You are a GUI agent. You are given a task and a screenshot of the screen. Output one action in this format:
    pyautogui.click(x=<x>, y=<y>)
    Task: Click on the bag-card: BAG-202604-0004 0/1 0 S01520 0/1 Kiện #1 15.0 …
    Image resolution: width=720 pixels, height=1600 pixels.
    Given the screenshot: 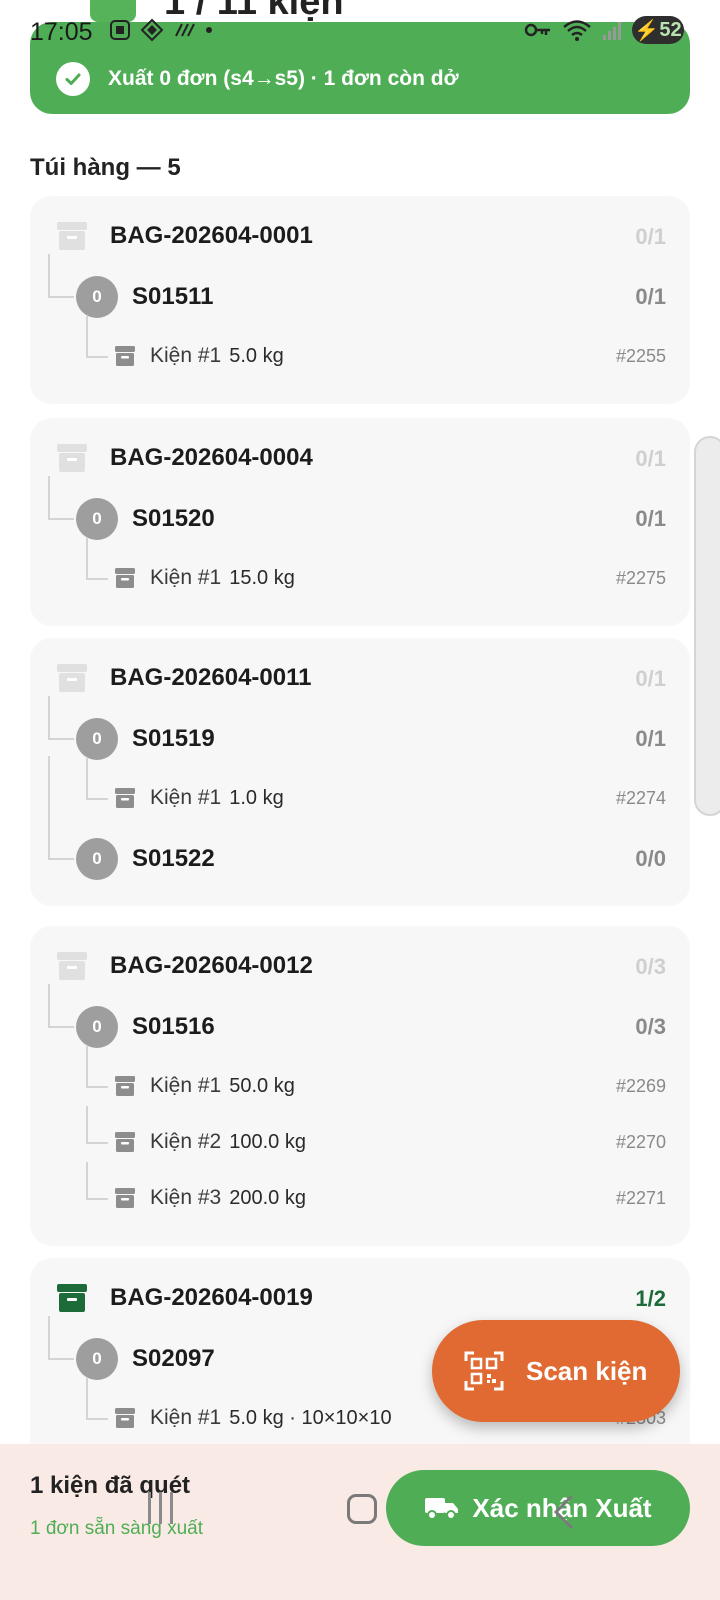 What is the action you would take?
    pyautogui.click(x=360, y=522)
    